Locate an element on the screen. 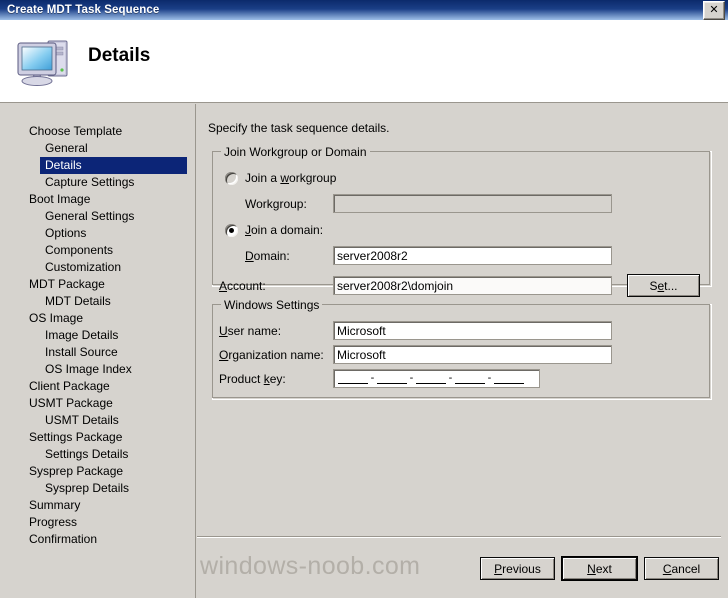 Image resolution: width=728 pixels, height=598 pixels. sidebar-item-os-image-index: OS Image Index is located at coordinates (98, 369).